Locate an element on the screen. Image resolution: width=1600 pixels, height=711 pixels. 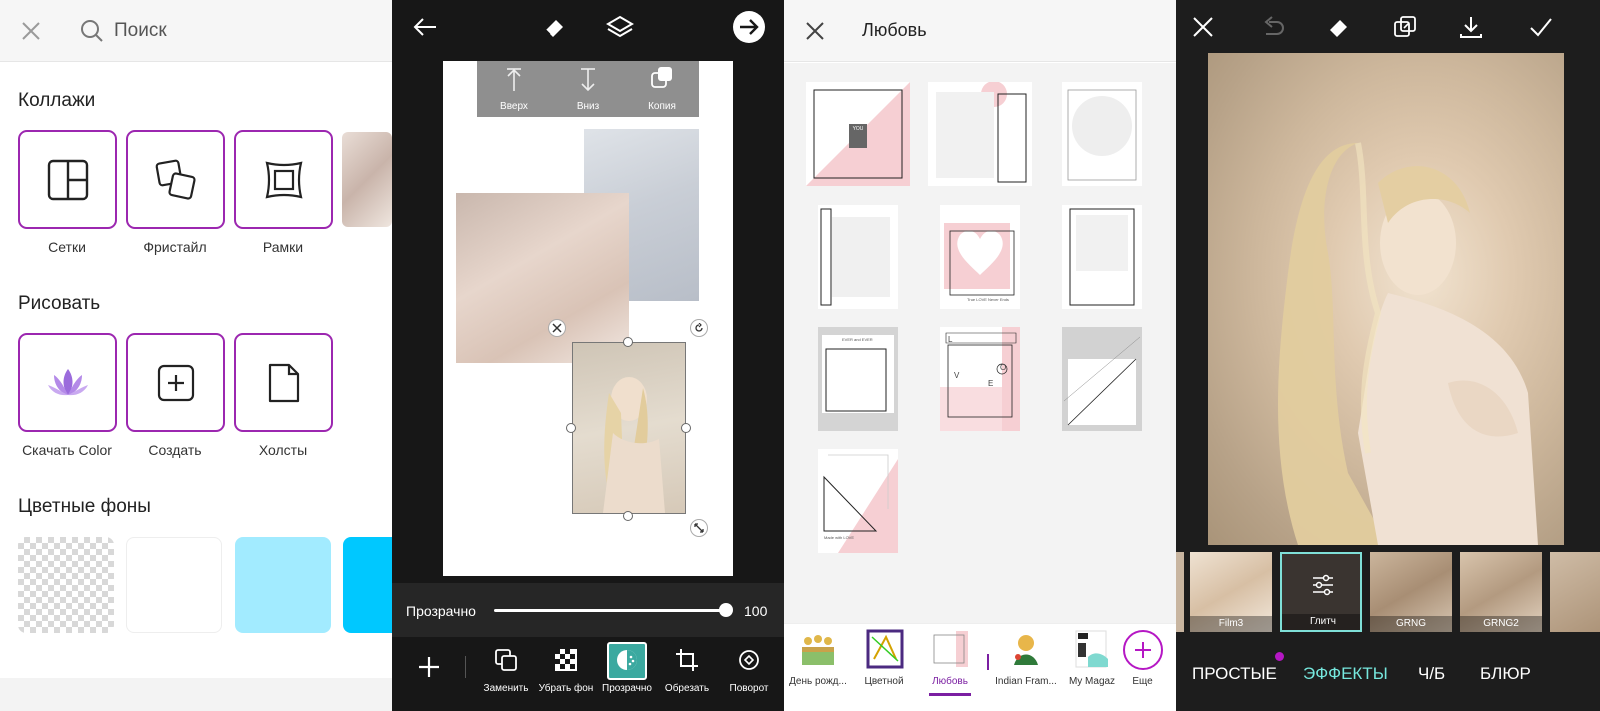
crop-tool: Обрезать is located at coordinates (687, 672).